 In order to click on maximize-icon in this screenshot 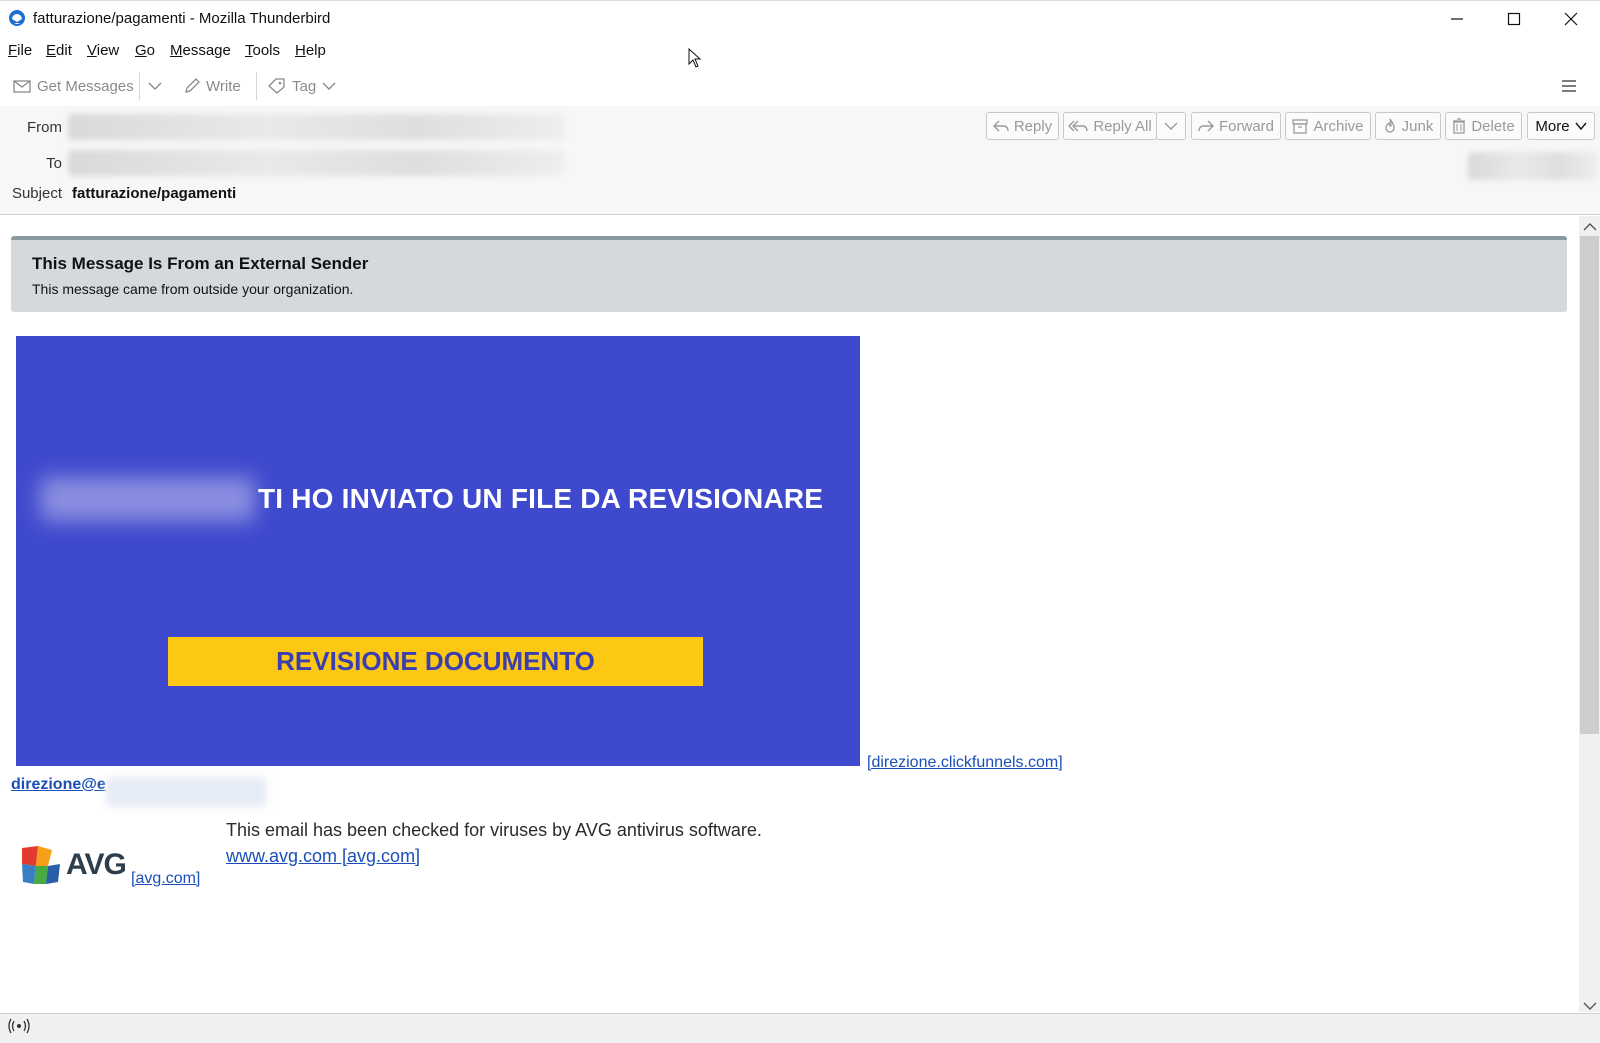, I will do `click(1514, 19)`.